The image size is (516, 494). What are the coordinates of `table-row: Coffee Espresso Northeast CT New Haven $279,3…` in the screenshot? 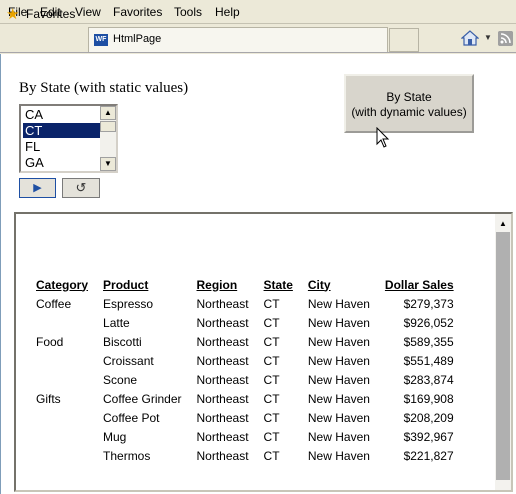 It's located at (245, 303).